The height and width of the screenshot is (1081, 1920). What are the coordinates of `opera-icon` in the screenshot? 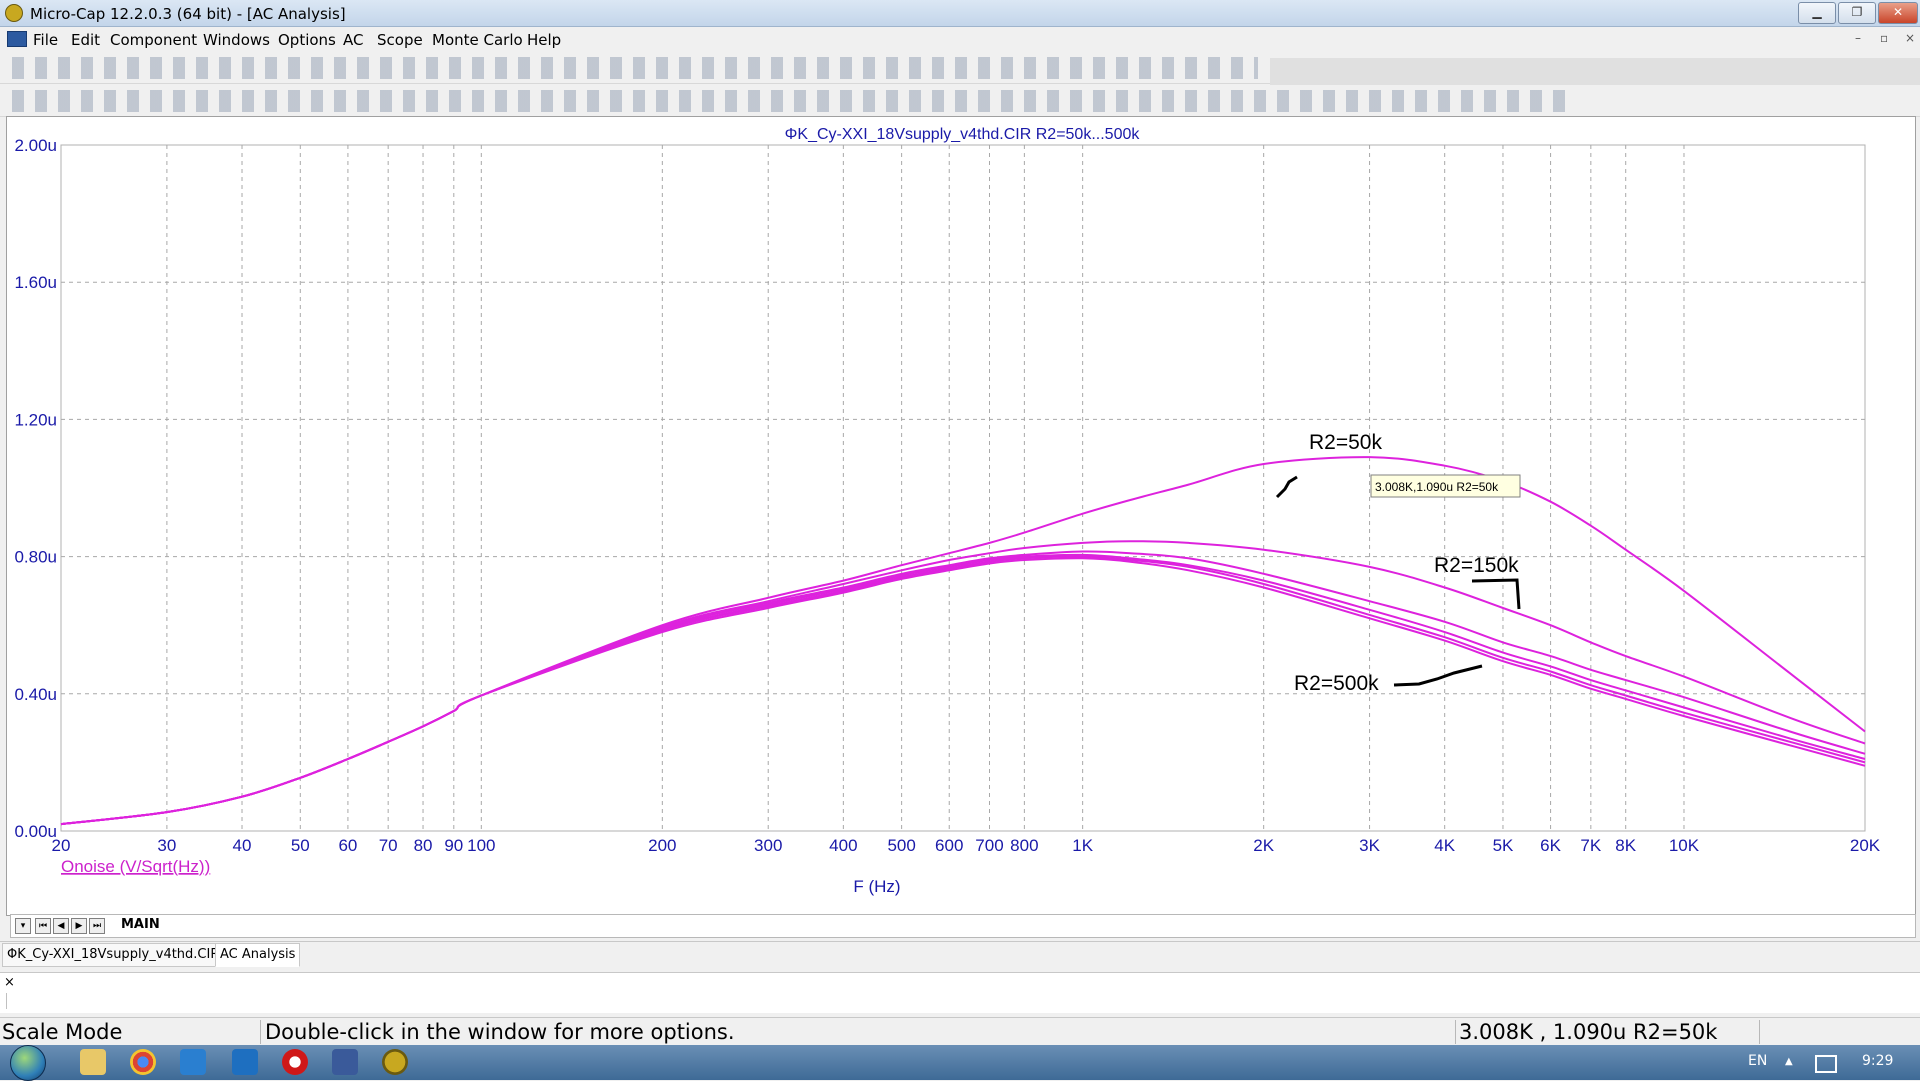 It's located at (295, 1062).